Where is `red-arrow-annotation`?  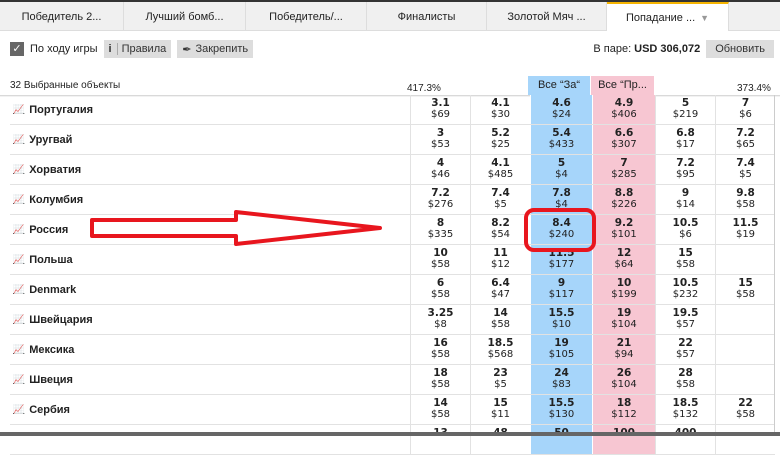 red-arrow-annotation is located at coordinates (236, 228).